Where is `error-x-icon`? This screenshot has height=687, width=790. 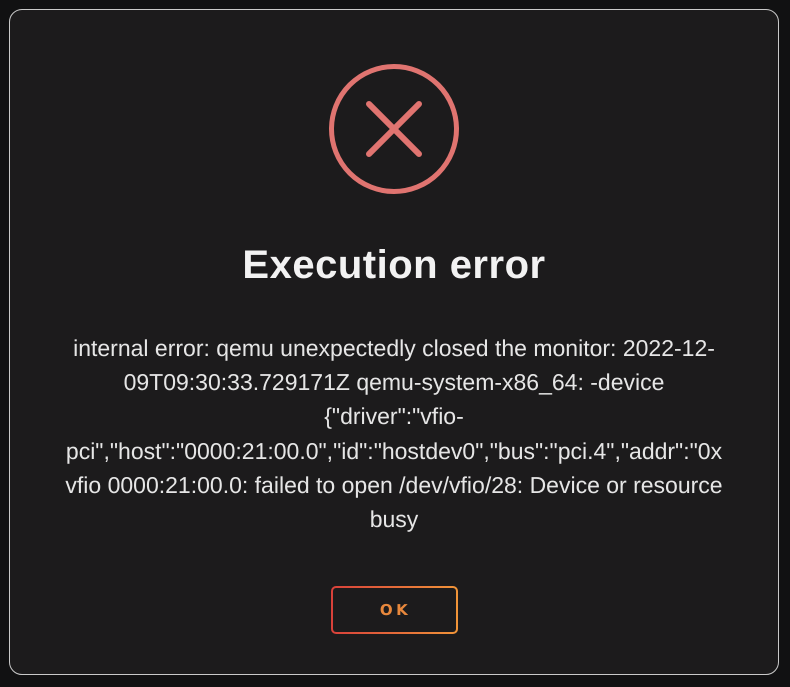
error-x-icon is located at coordinates (394, 129).